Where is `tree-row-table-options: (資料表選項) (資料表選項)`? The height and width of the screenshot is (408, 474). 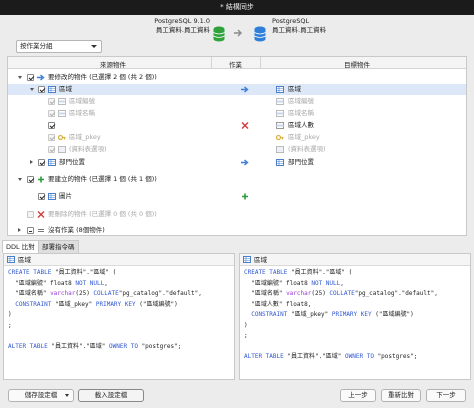 tree-row-table-options: (資料表選項) (資料表選項) is located at coordinates (237, 149).